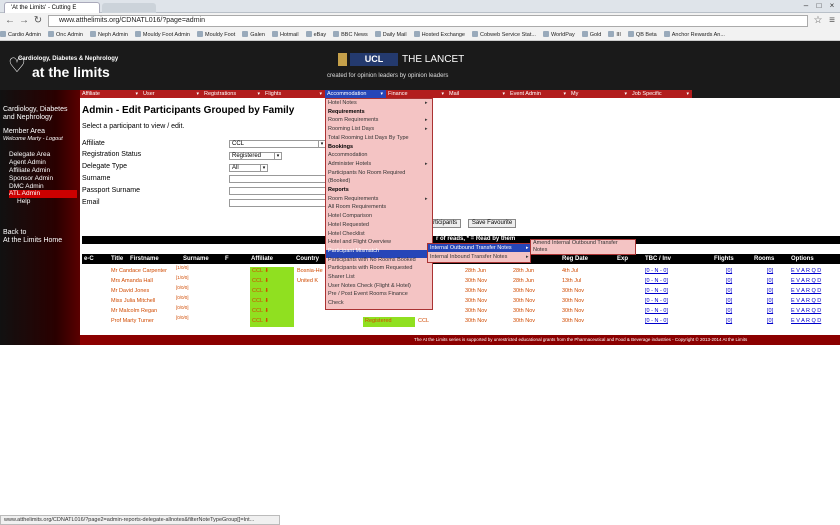 The width and height of the screenshot is (840, 525). What do you see at coordinates (129, 8) in the screenshot?
I see `browser-tab-new` at bounding box center [129, 8].